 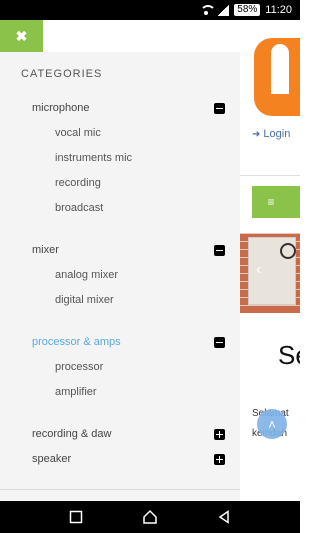 I want to click on subcategory-instruments-mic: instruments mic, so click(x=93, y=158).